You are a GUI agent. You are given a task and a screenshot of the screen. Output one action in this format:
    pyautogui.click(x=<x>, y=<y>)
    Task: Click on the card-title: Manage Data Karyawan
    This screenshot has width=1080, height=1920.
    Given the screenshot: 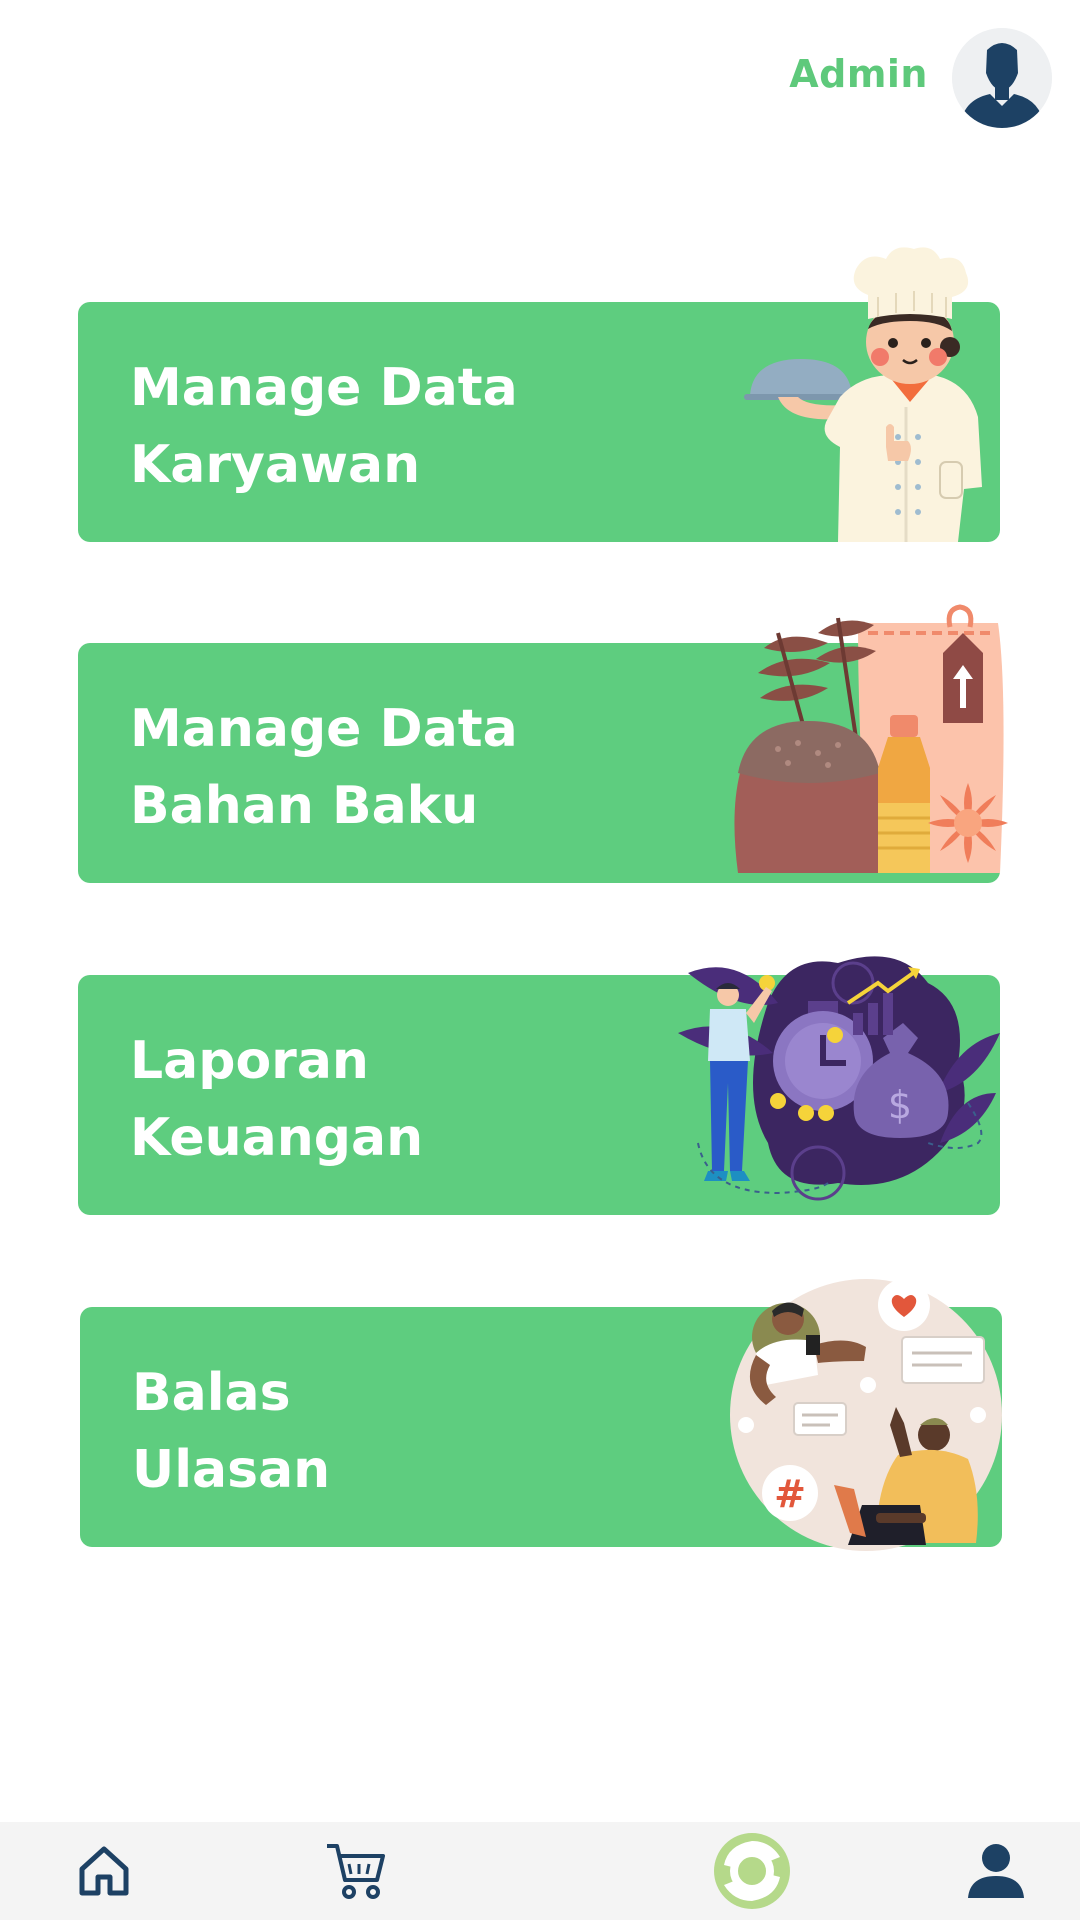 What is the action you would take?
    pyautogui.click(x=324, y=426)
    